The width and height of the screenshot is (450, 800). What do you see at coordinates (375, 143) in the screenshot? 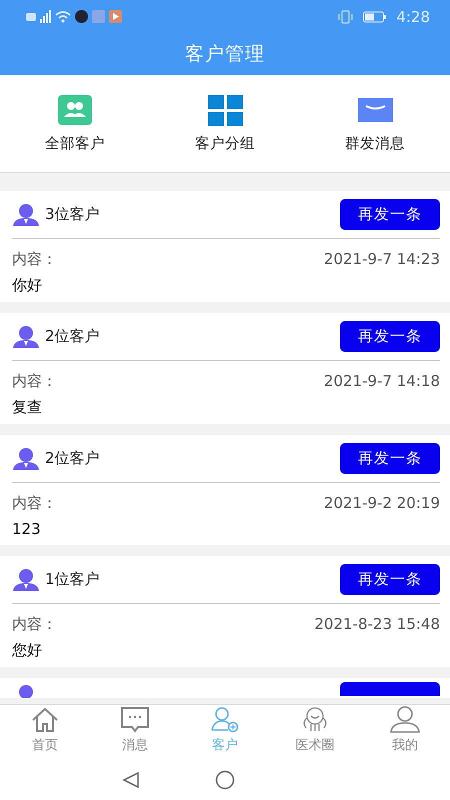
I see `shortcut-label: 群发消息` at bounding box center [375, 143].